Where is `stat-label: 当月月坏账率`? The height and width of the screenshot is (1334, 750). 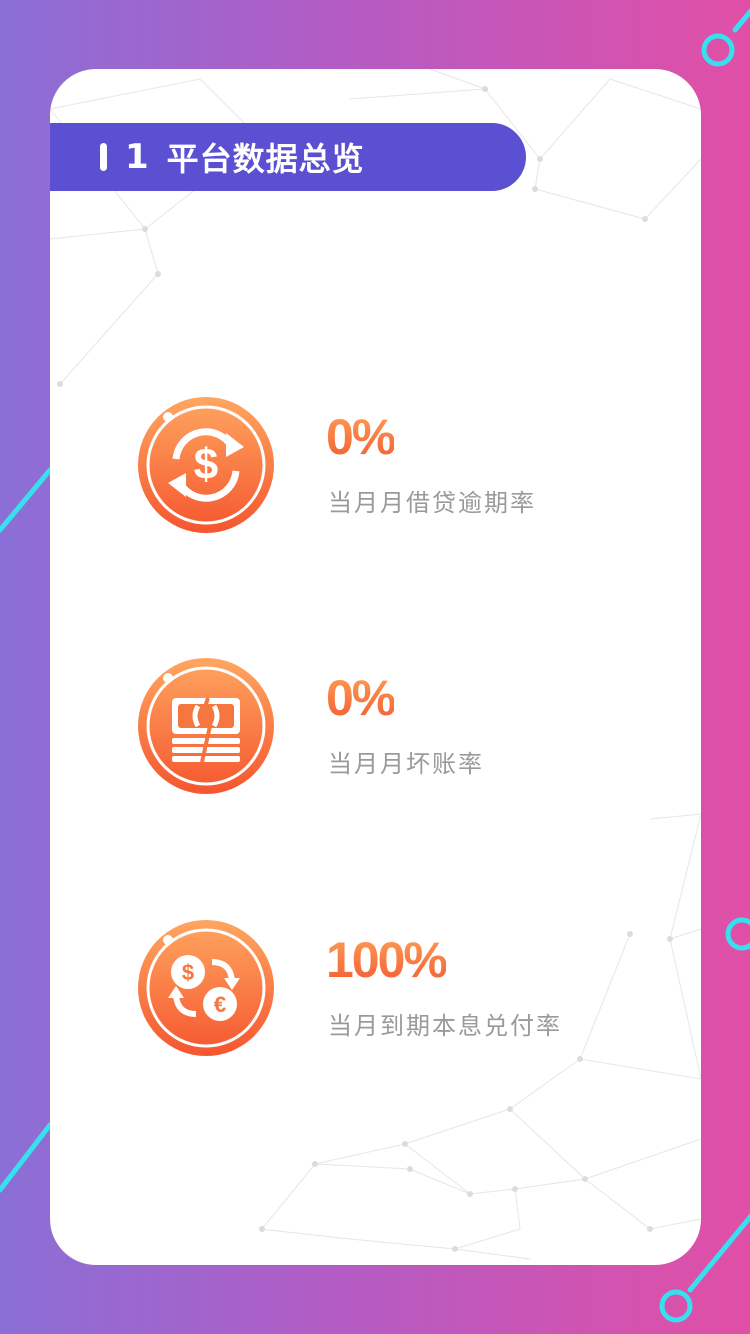 stat-label: 当月月坏账率 is located at coordinates (406, 764).